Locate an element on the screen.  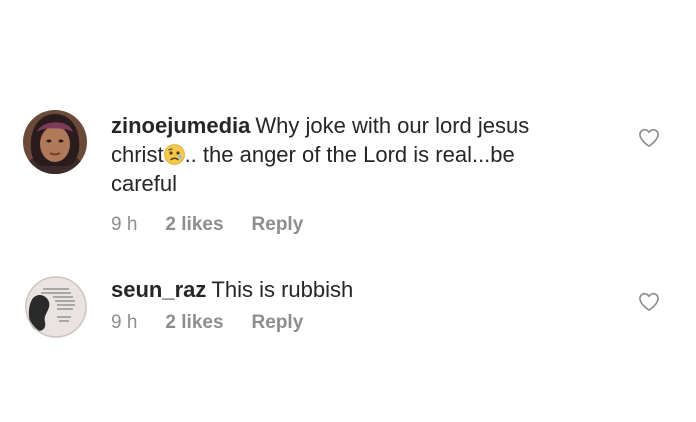
comment-text: seun_raz This is rubbish is located at coordinates (341, 289).